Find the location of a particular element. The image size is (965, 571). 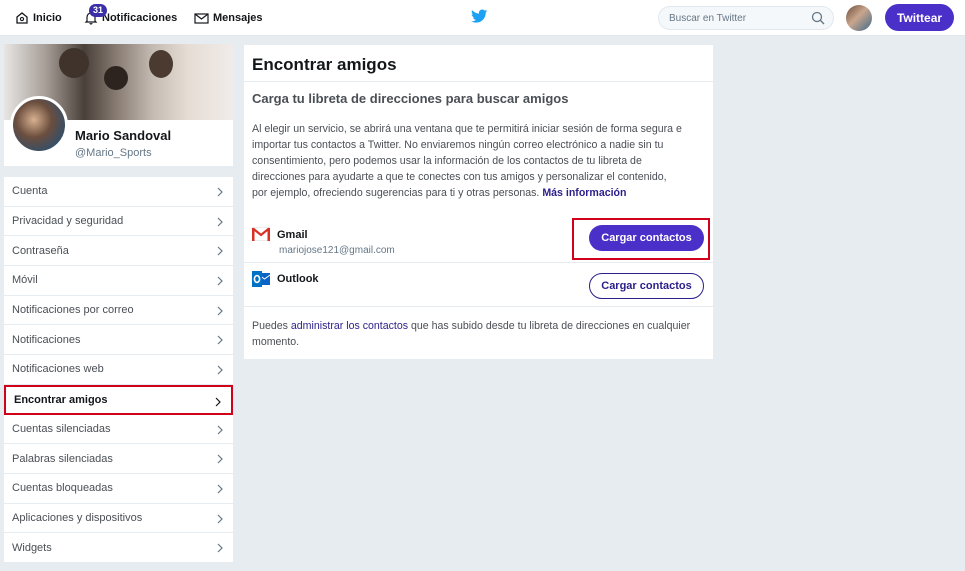

search-placeholder: Buscar en Twitter is located at coordinates (708, 18).